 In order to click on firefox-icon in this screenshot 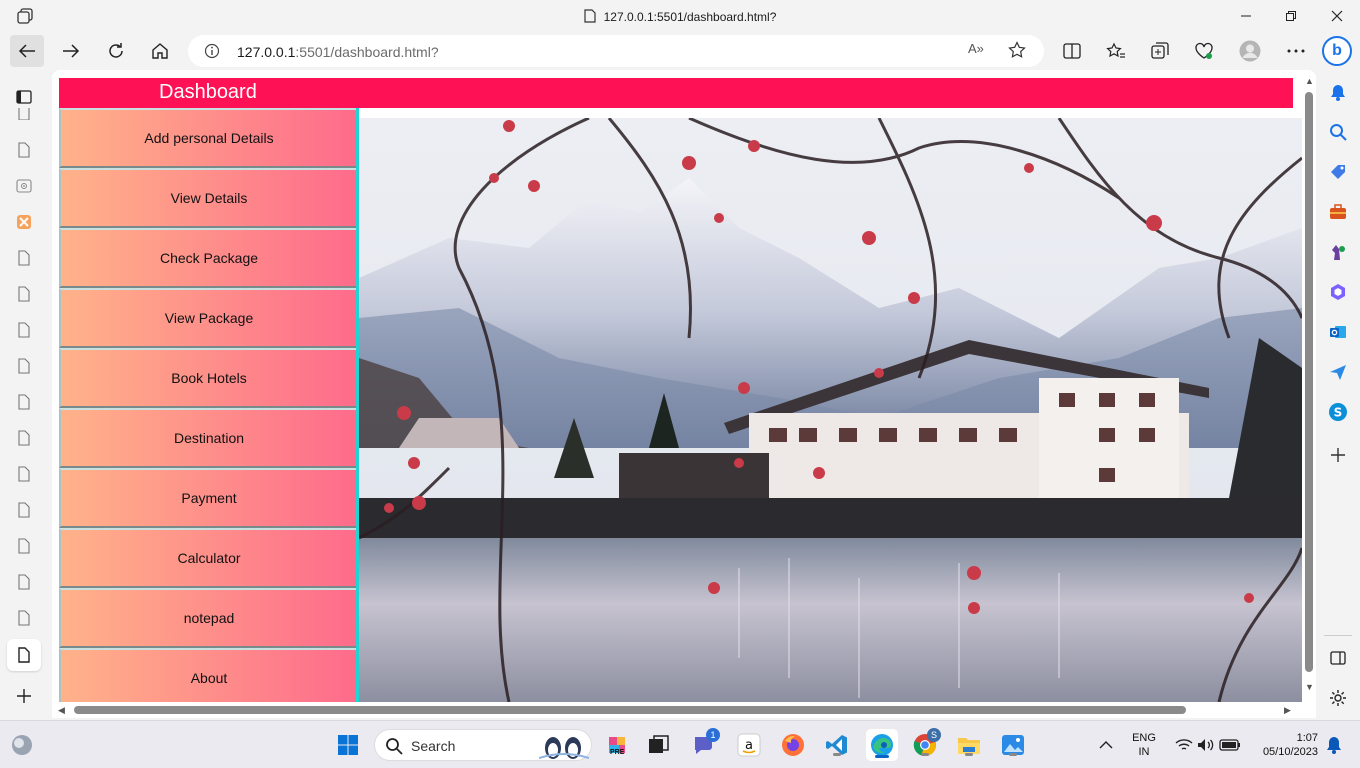, I will do `click(793, 745)`.